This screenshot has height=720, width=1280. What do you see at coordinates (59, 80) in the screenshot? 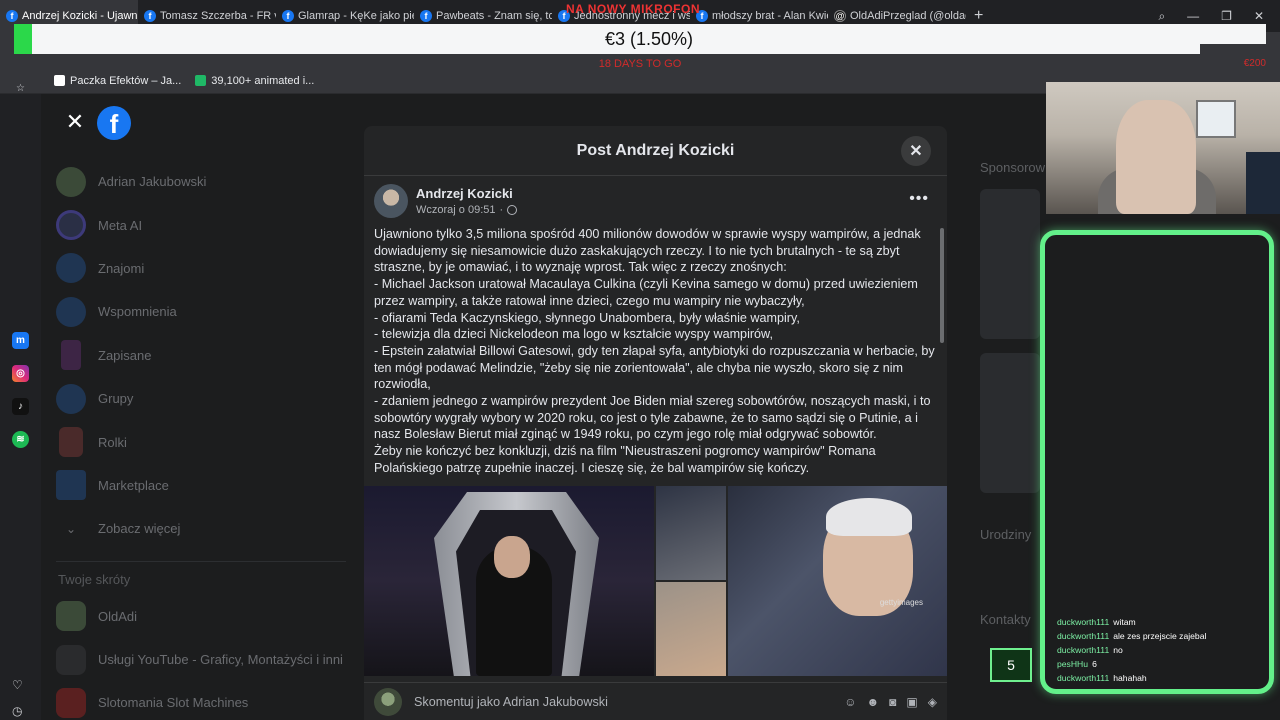
I see `page-icon` at bounding box center [59, 80].